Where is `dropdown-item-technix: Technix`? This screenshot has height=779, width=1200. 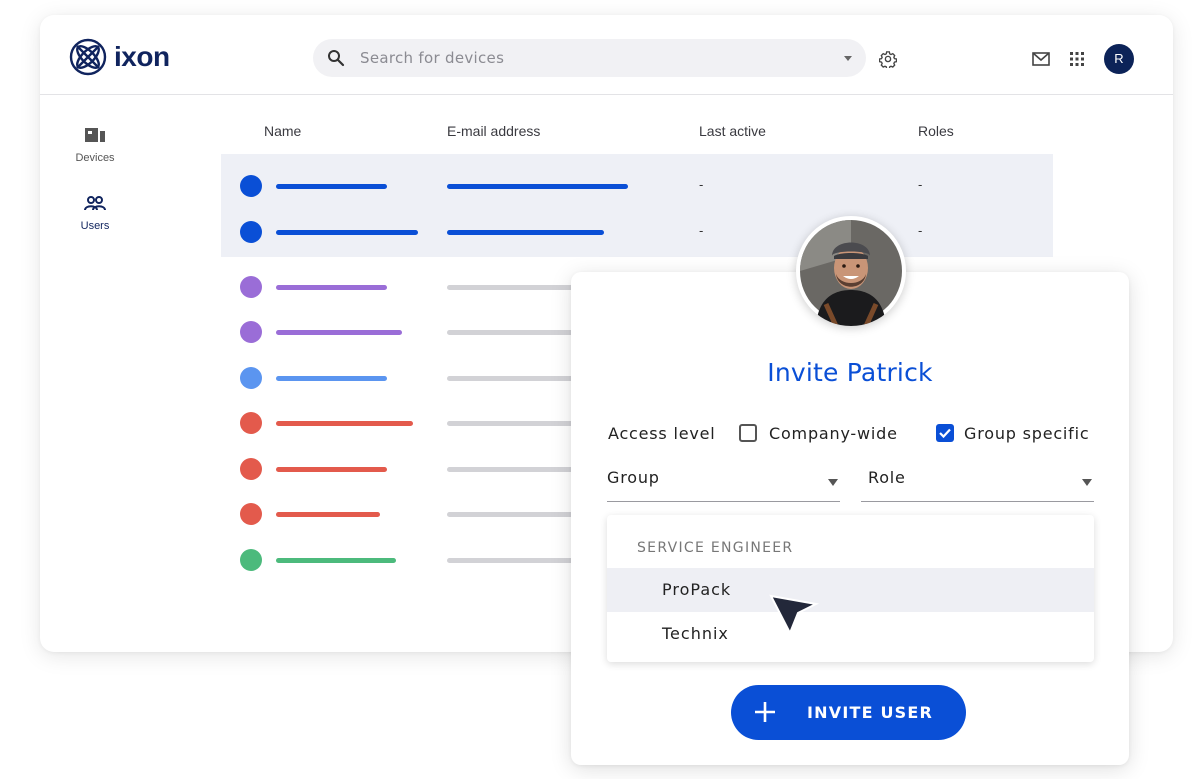
dropdown-item-technix: Technix is located at coordinates (850, 634).